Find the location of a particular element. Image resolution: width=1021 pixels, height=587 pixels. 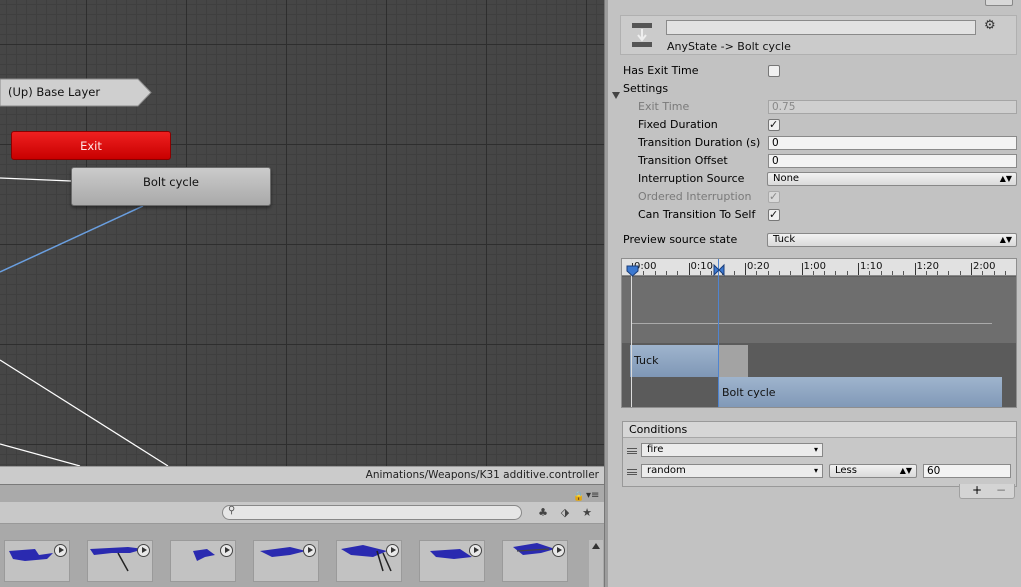

transition-start-marker-icon is located at coordinates (632, 271).